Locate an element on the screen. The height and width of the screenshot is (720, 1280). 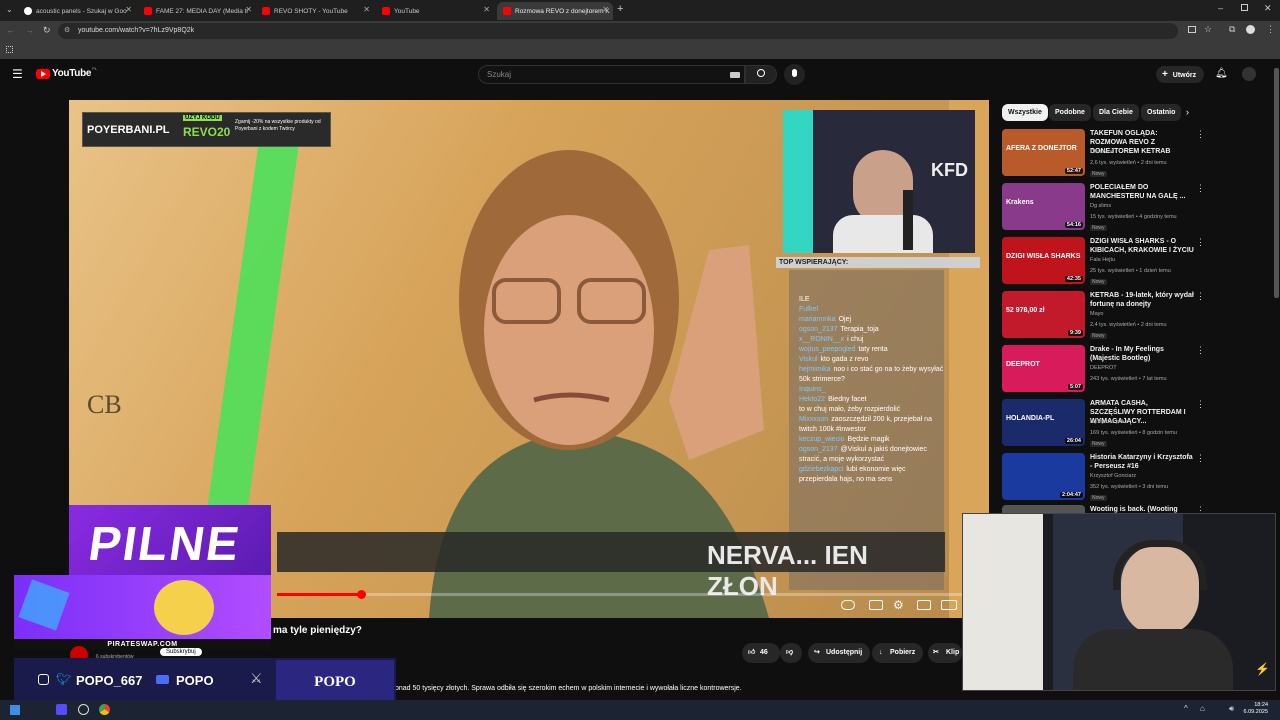
video-thumbnail: DEEPROT 5:07 is located at coordinates (1043, 368).